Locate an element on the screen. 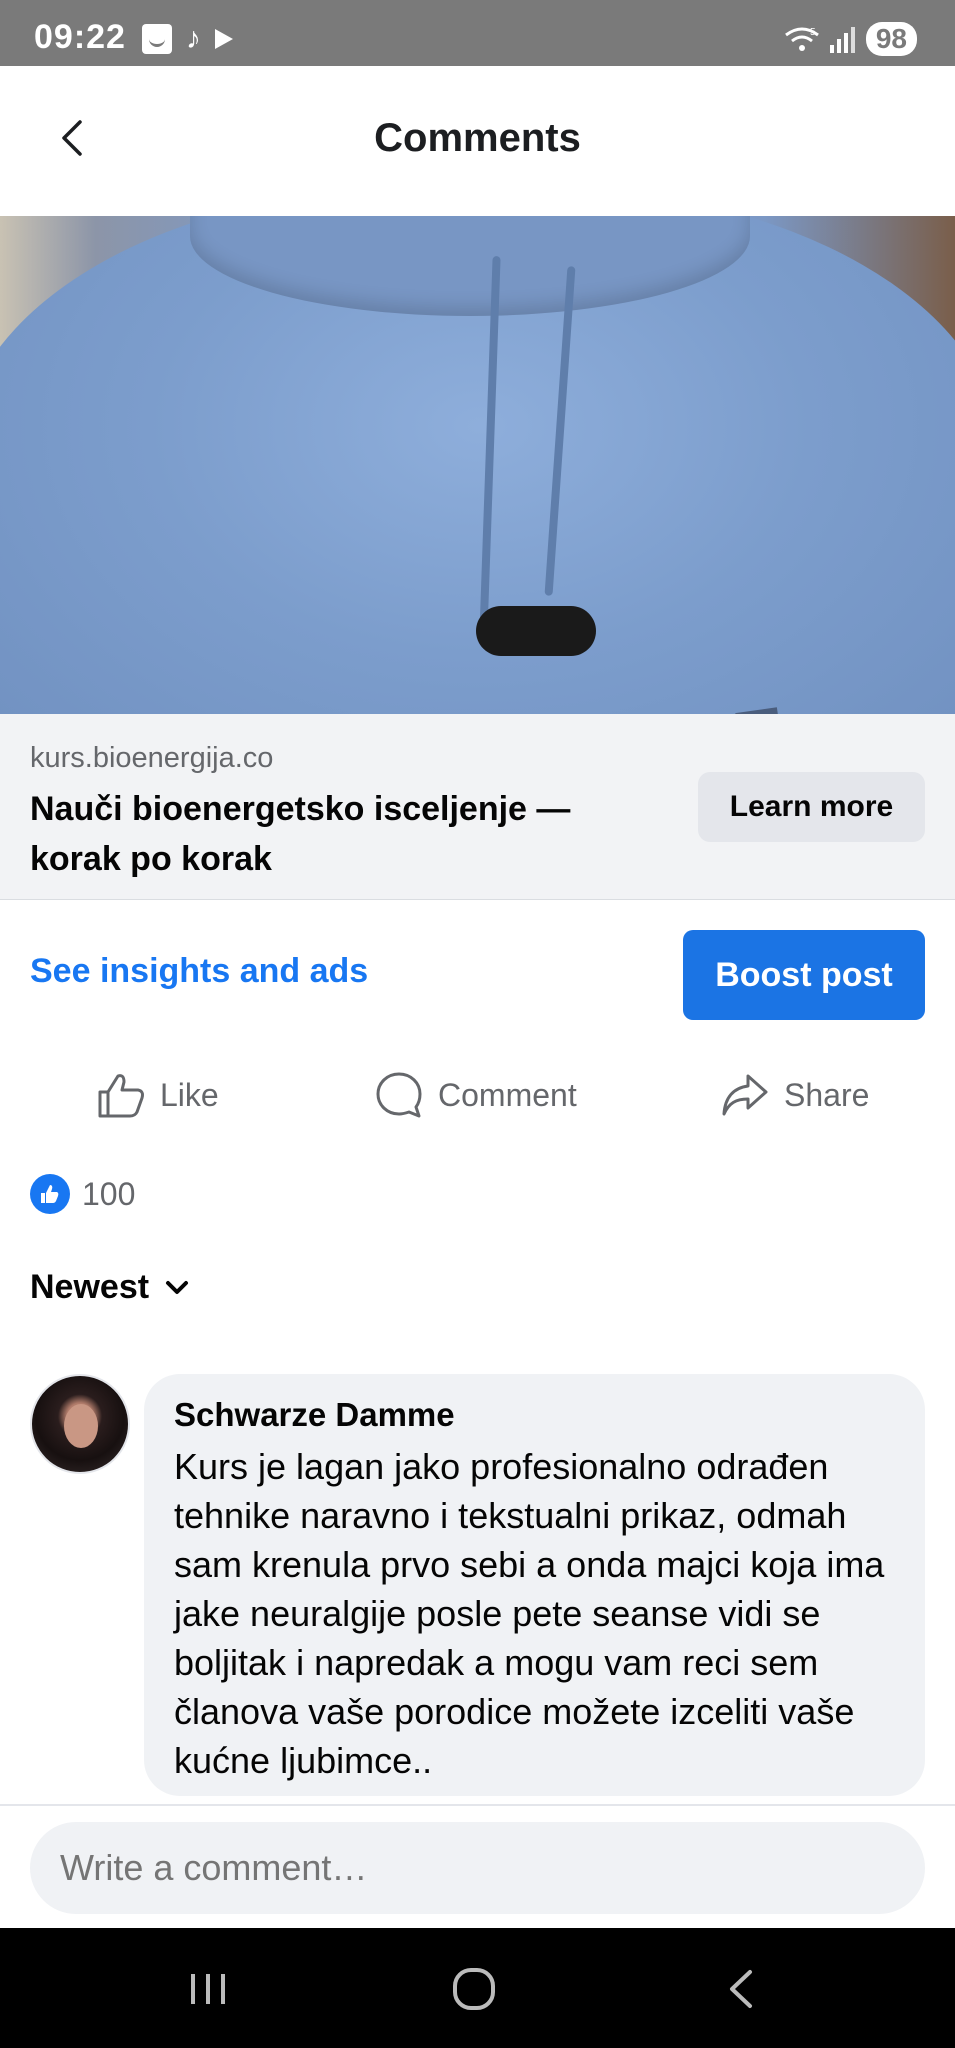 The width and height of the screenshot is (955, 2048). avatar is located at coordinates (80, 1424).